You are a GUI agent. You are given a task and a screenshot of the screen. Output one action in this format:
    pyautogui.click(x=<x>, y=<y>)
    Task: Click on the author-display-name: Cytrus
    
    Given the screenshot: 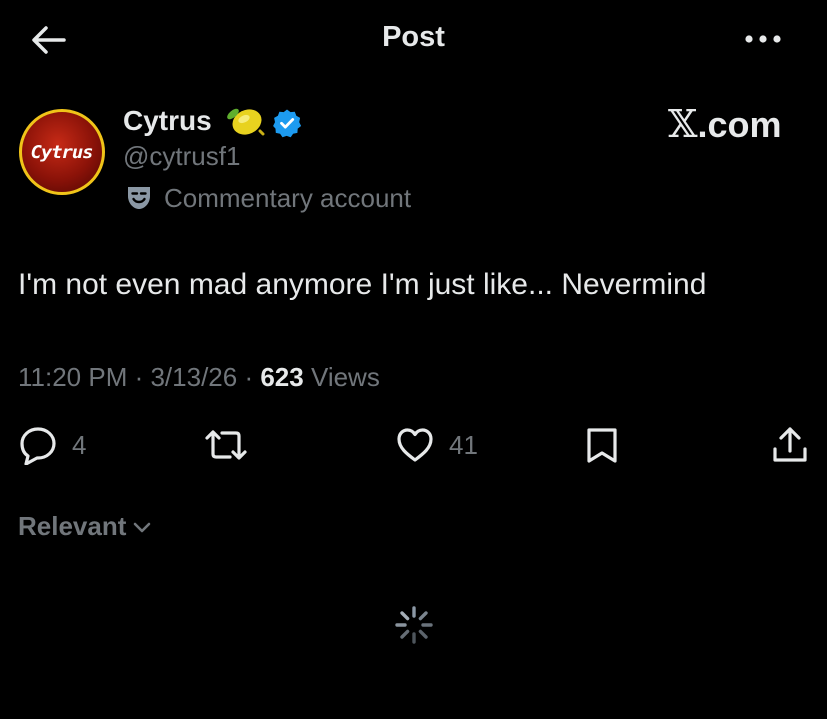 What is the action you would take?
    pyautogui.click(x=167, y=121)
    